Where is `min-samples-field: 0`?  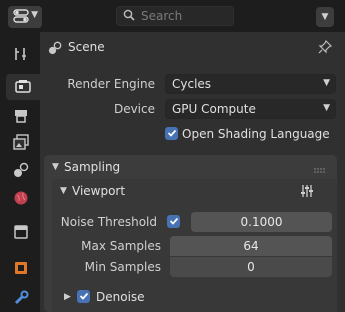
min-samples-field: 0 is located at coordinates (251, 267).